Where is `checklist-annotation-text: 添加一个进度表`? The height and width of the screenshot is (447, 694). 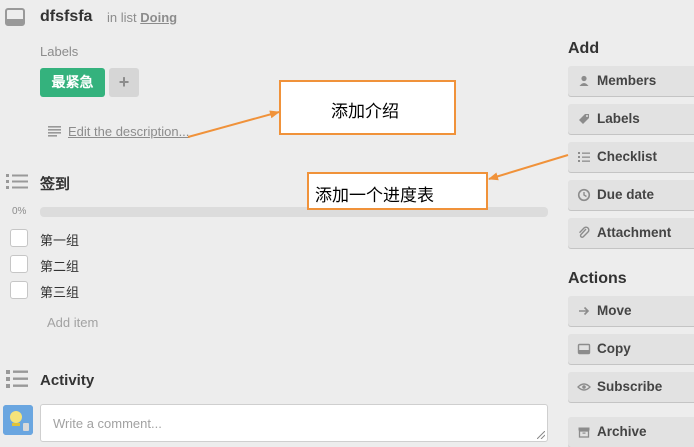
checklist-annotation-text: 添加一个进度表 is located at coordinates (374, 196).